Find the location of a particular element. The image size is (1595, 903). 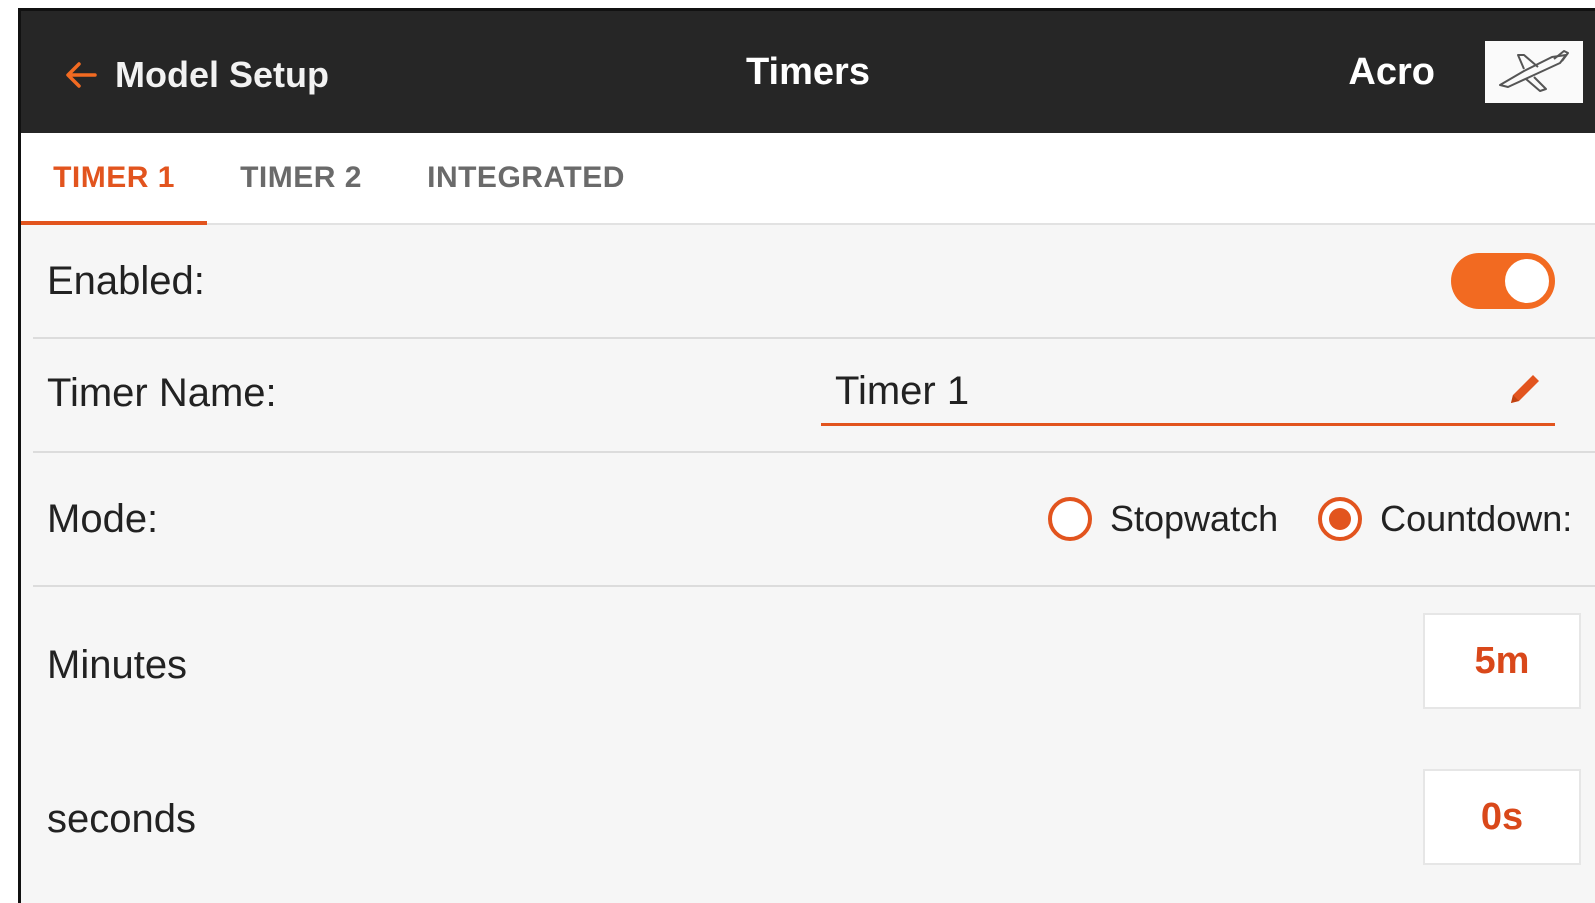

countdown-label: Countdown: is located at coordinates (1476, 518).